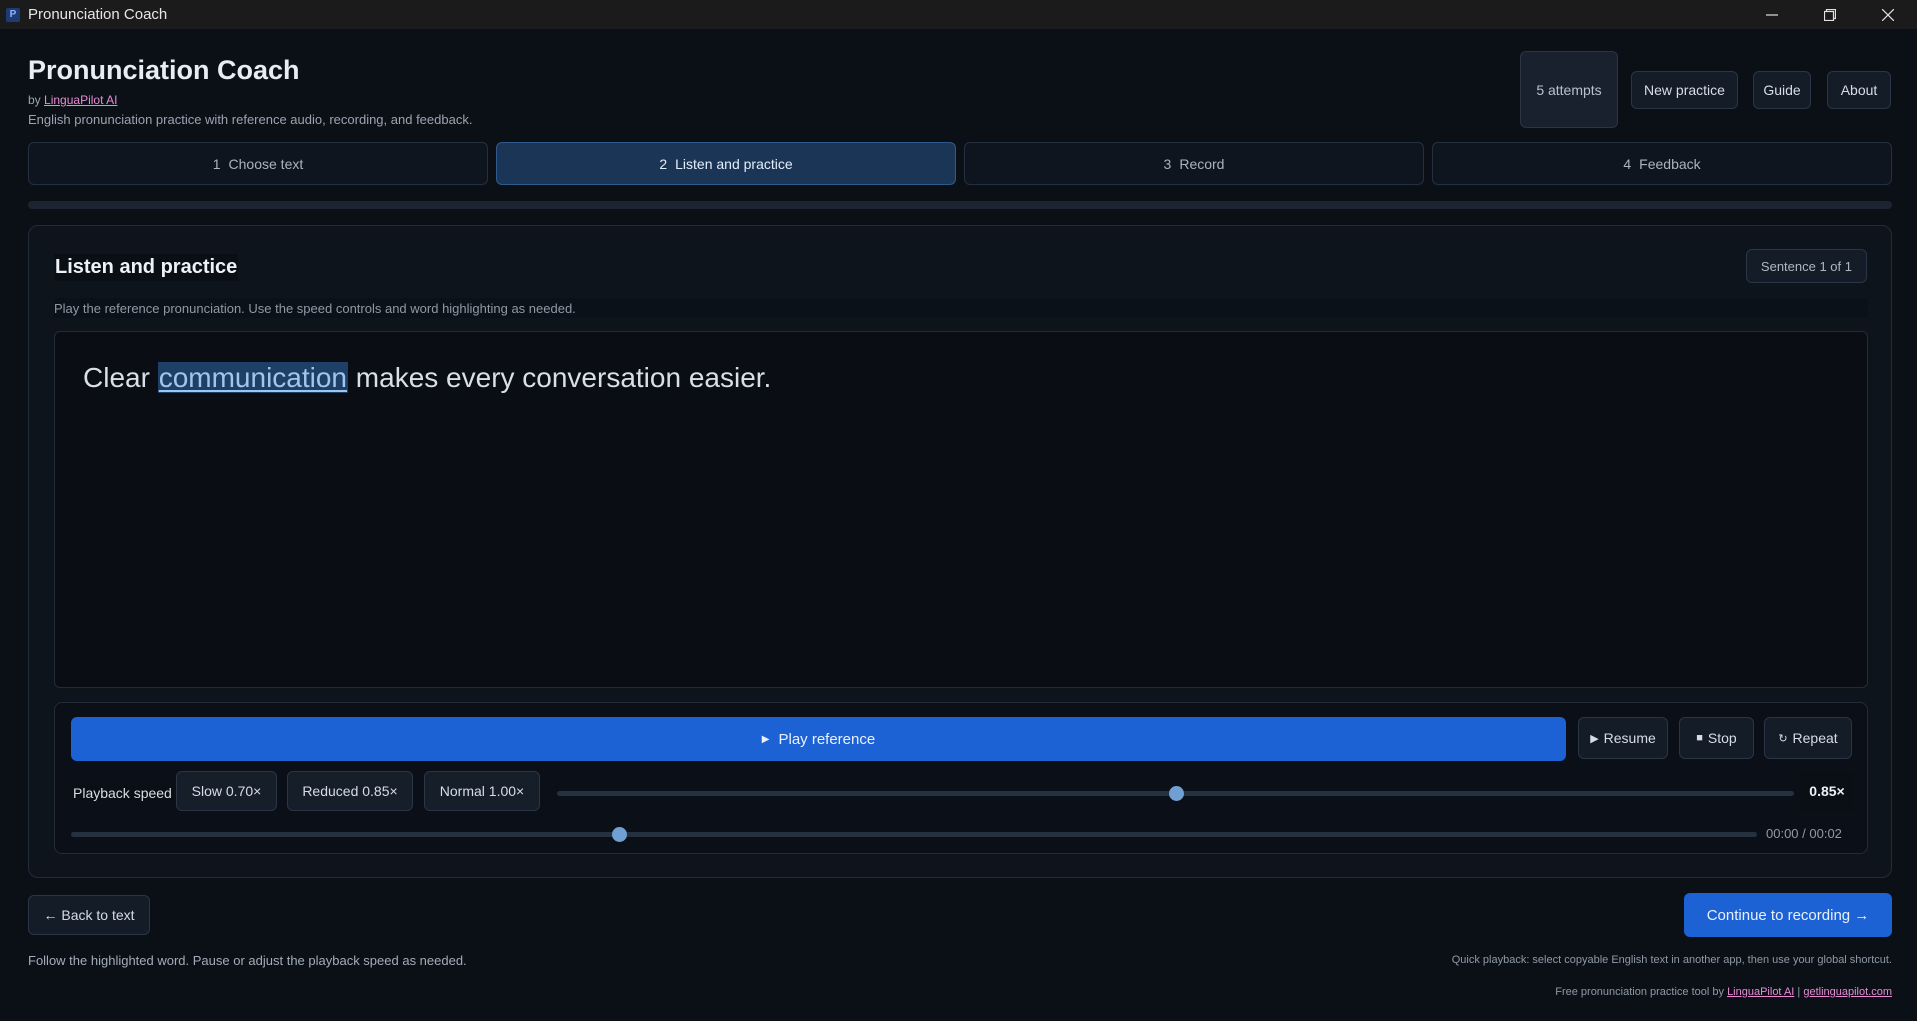 This screenshot has width=1917, height=1021. Describe the element at coordinates (726, 163) in the screenshot. I see `step-listen-and-practice: 2 Listen and practice` at that location.